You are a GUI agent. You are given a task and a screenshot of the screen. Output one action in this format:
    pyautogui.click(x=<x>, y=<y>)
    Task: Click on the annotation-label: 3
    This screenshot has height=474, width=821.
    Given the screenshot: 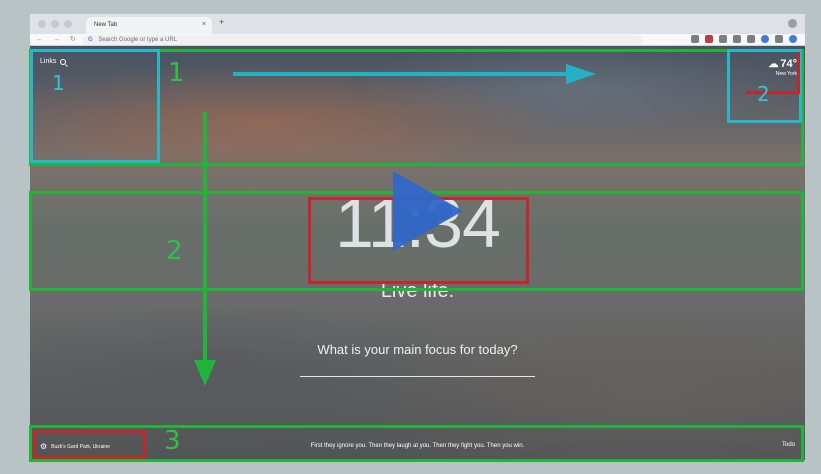 What is the action you would take?
    pyautogui.click(x=172, y=441)
    